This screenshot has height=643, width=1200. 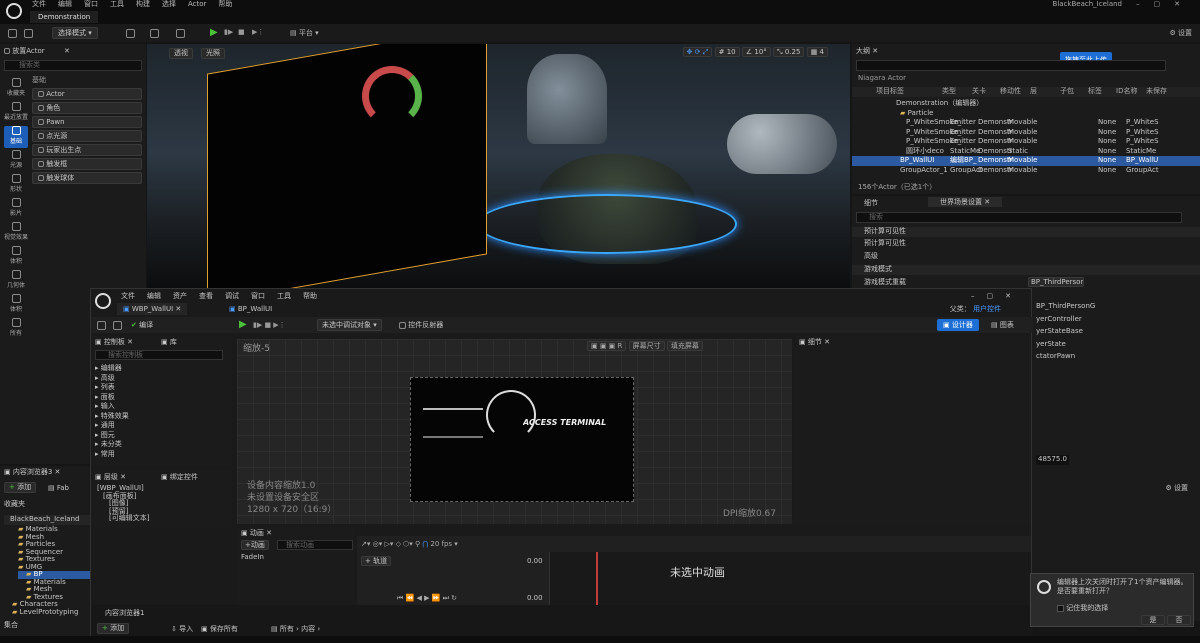 I want to click on collections-section: 集合, so click(x=11, y=626).